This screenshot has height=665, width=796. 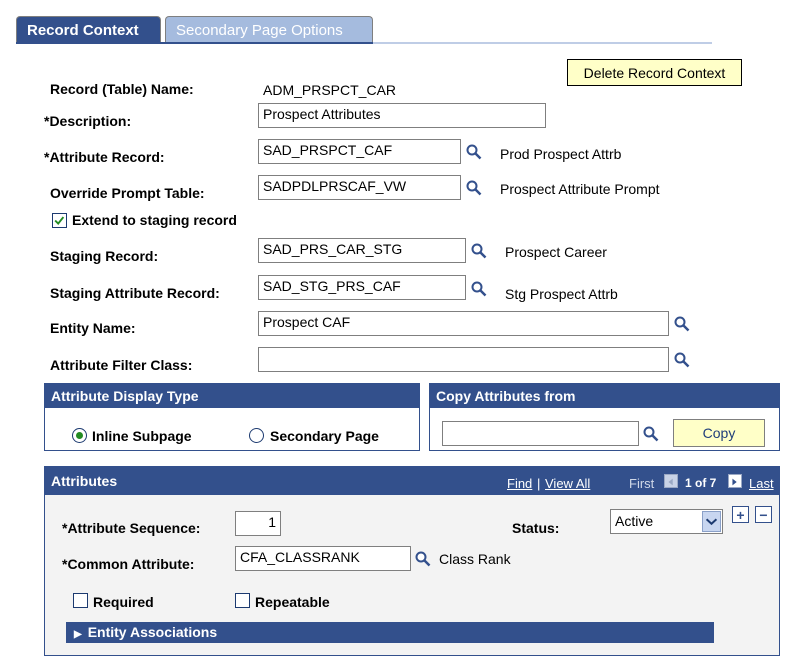 What do you see at coordinates (142, 436) in the screenshot?
I see `inline-subpage-label: Inline Subpage` at bounding box center [142, 436].